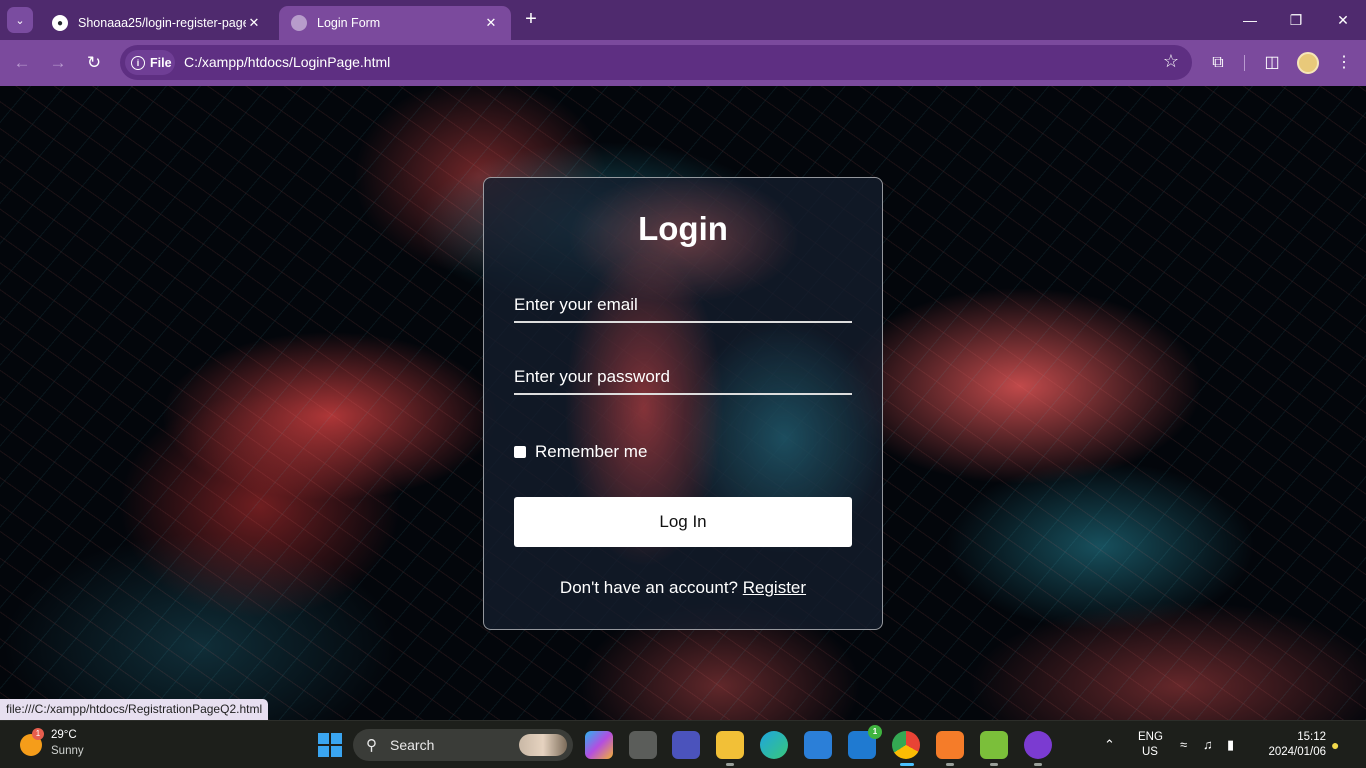 The height and width of the screenshot is (768, 1366). I want to click on tab-title: Shonaaa25/login-register-page, so click(162, 23).